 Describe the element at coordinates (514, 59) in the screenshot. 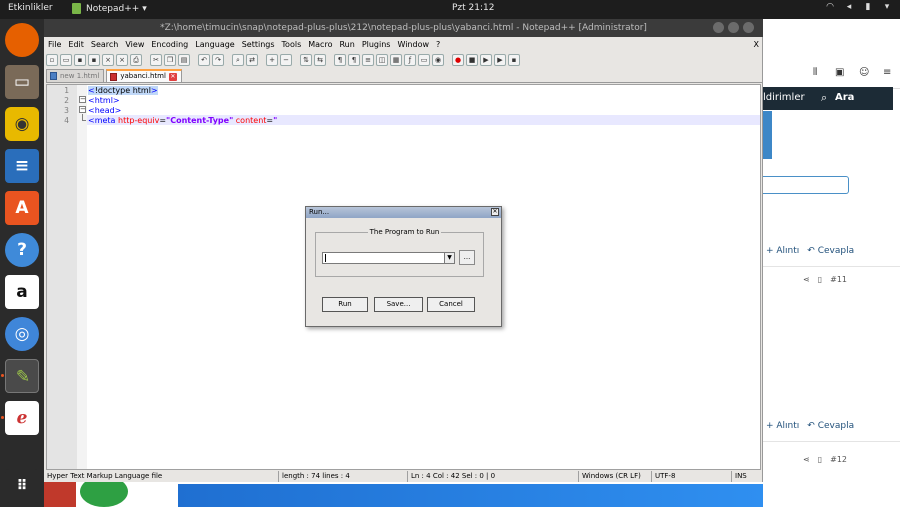

I see `save-macro-icon: ▪` at that location.